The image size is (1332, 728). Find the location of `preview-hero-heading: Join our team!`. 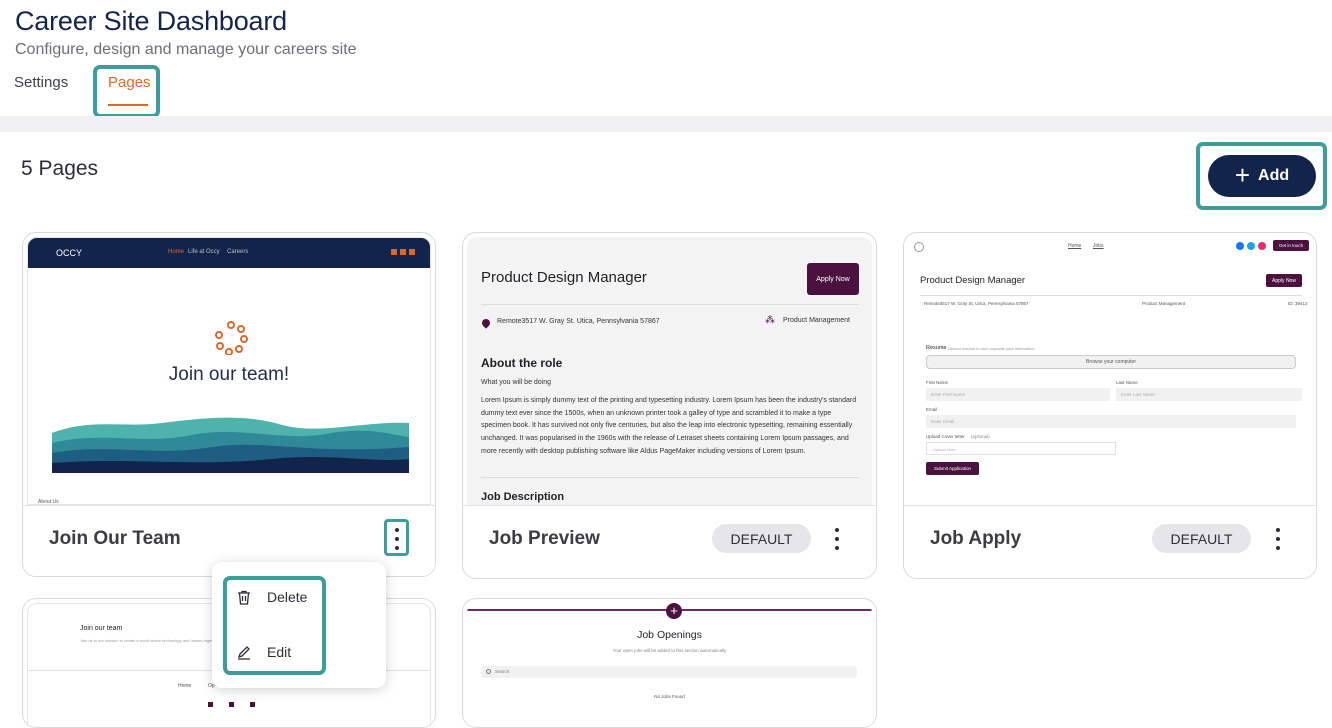

preview-hero-heading: Join our team! is located at coordinates (229, 374).